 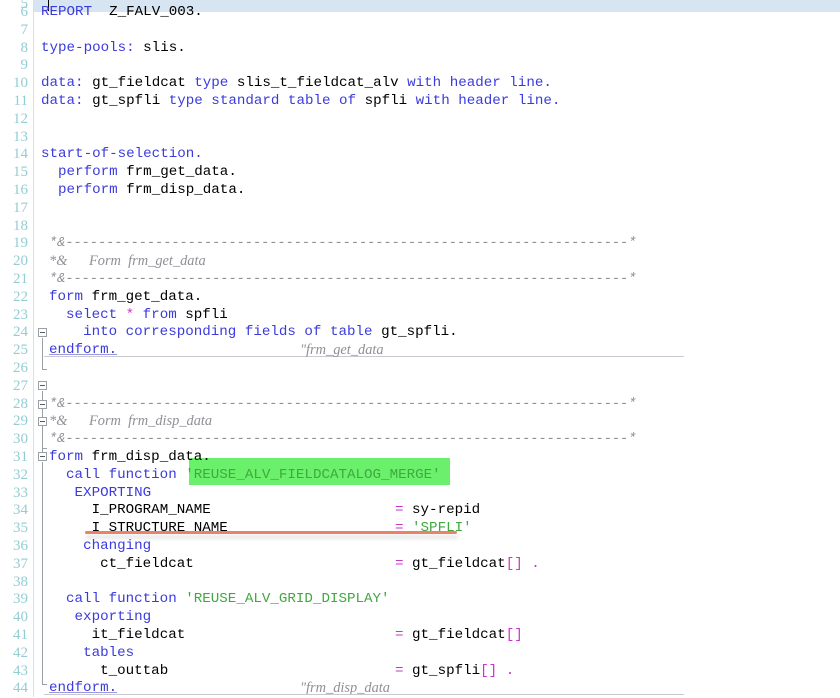 What do you see at coordinates (20, 652) in the screenshot?
I see `line-number: 42` at bounding box center [20, 652].